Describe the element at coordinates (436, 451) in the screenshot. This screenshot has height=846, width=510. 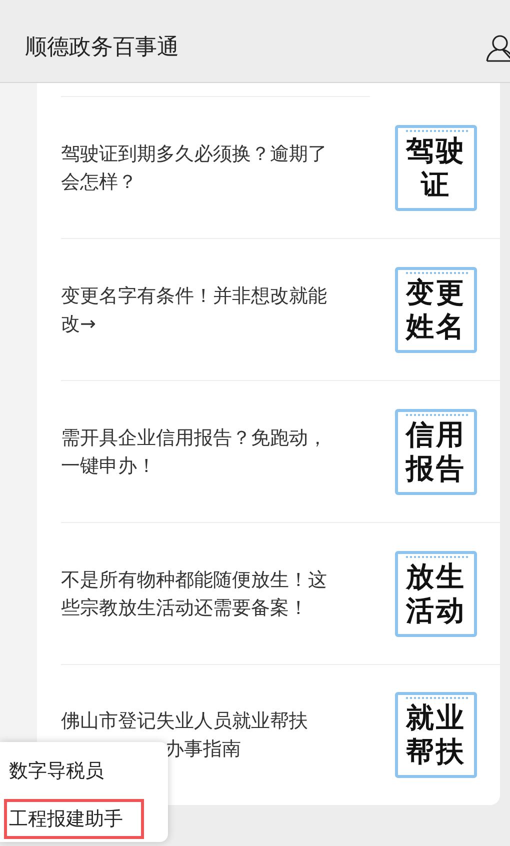
I see `article-thumbnail: 信用 报告` at that location.